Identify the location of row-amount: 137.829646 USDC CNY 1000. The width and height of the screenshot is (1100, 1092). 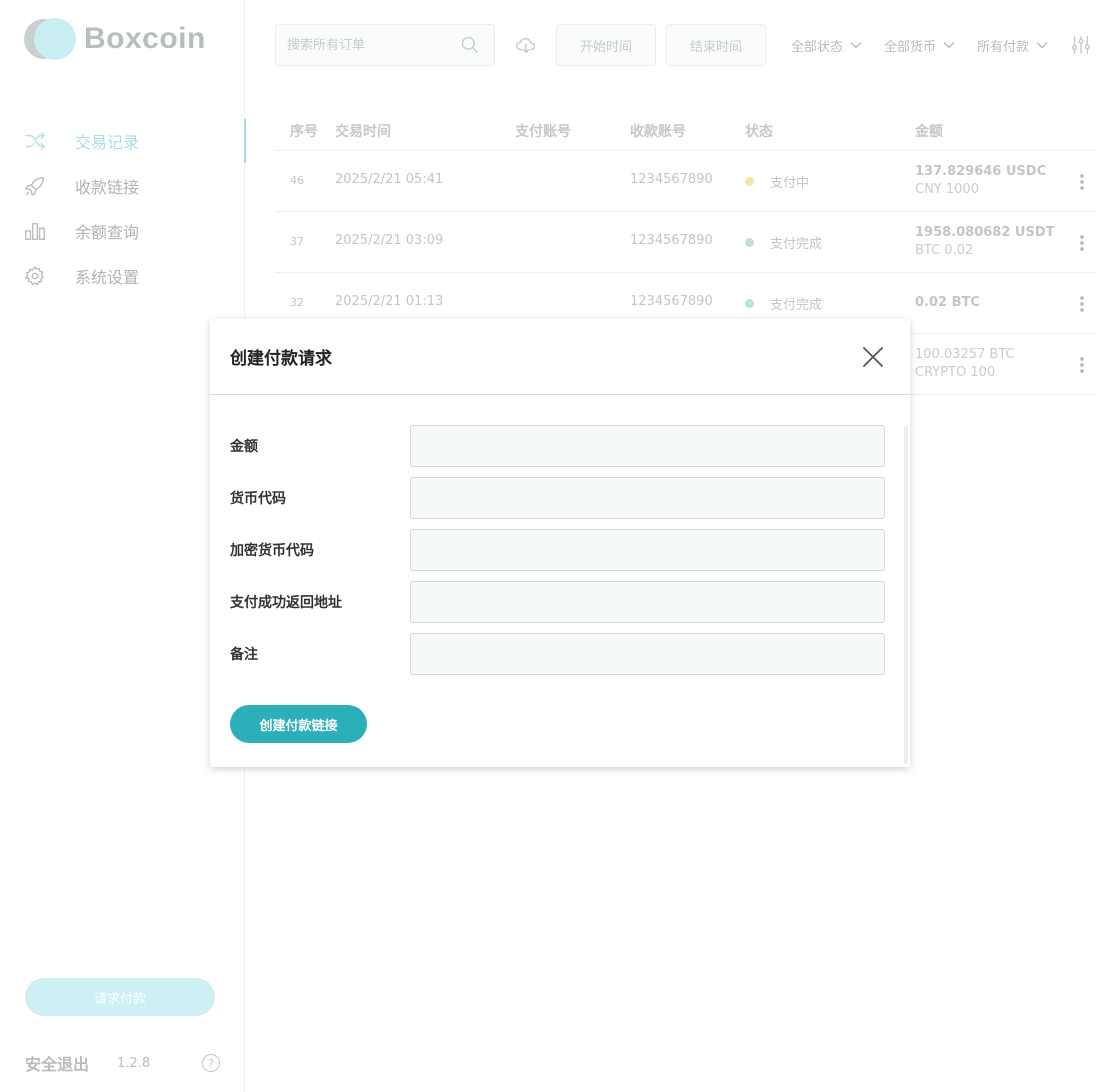
(980, 181).